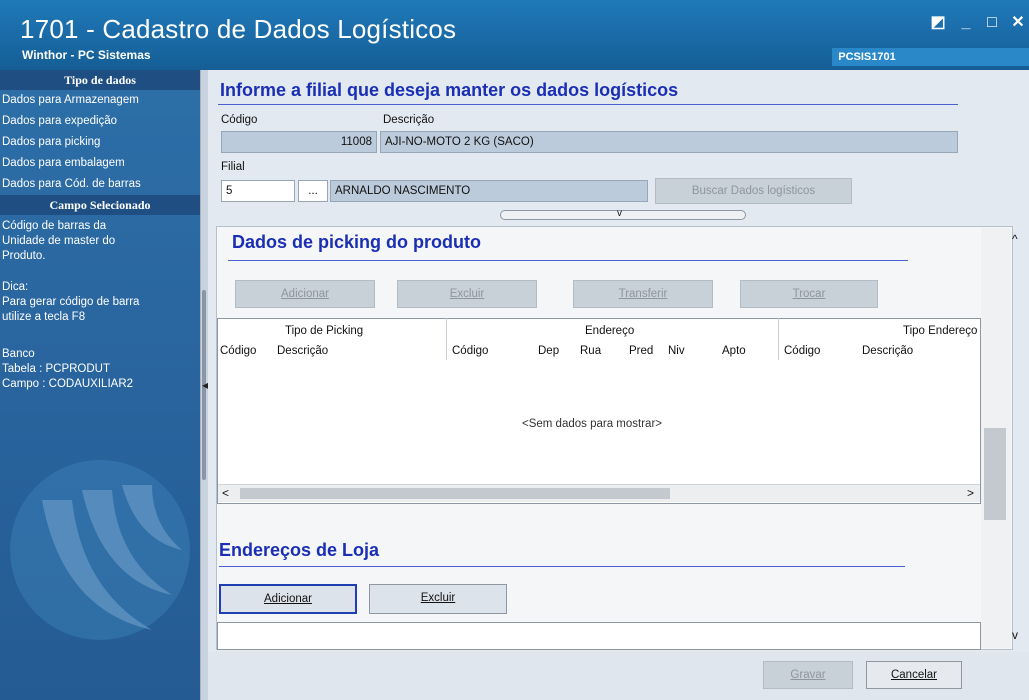 This screenshot has height=700, width=1029. I want to click on descricao-label: Descrição, so click(409, 120).